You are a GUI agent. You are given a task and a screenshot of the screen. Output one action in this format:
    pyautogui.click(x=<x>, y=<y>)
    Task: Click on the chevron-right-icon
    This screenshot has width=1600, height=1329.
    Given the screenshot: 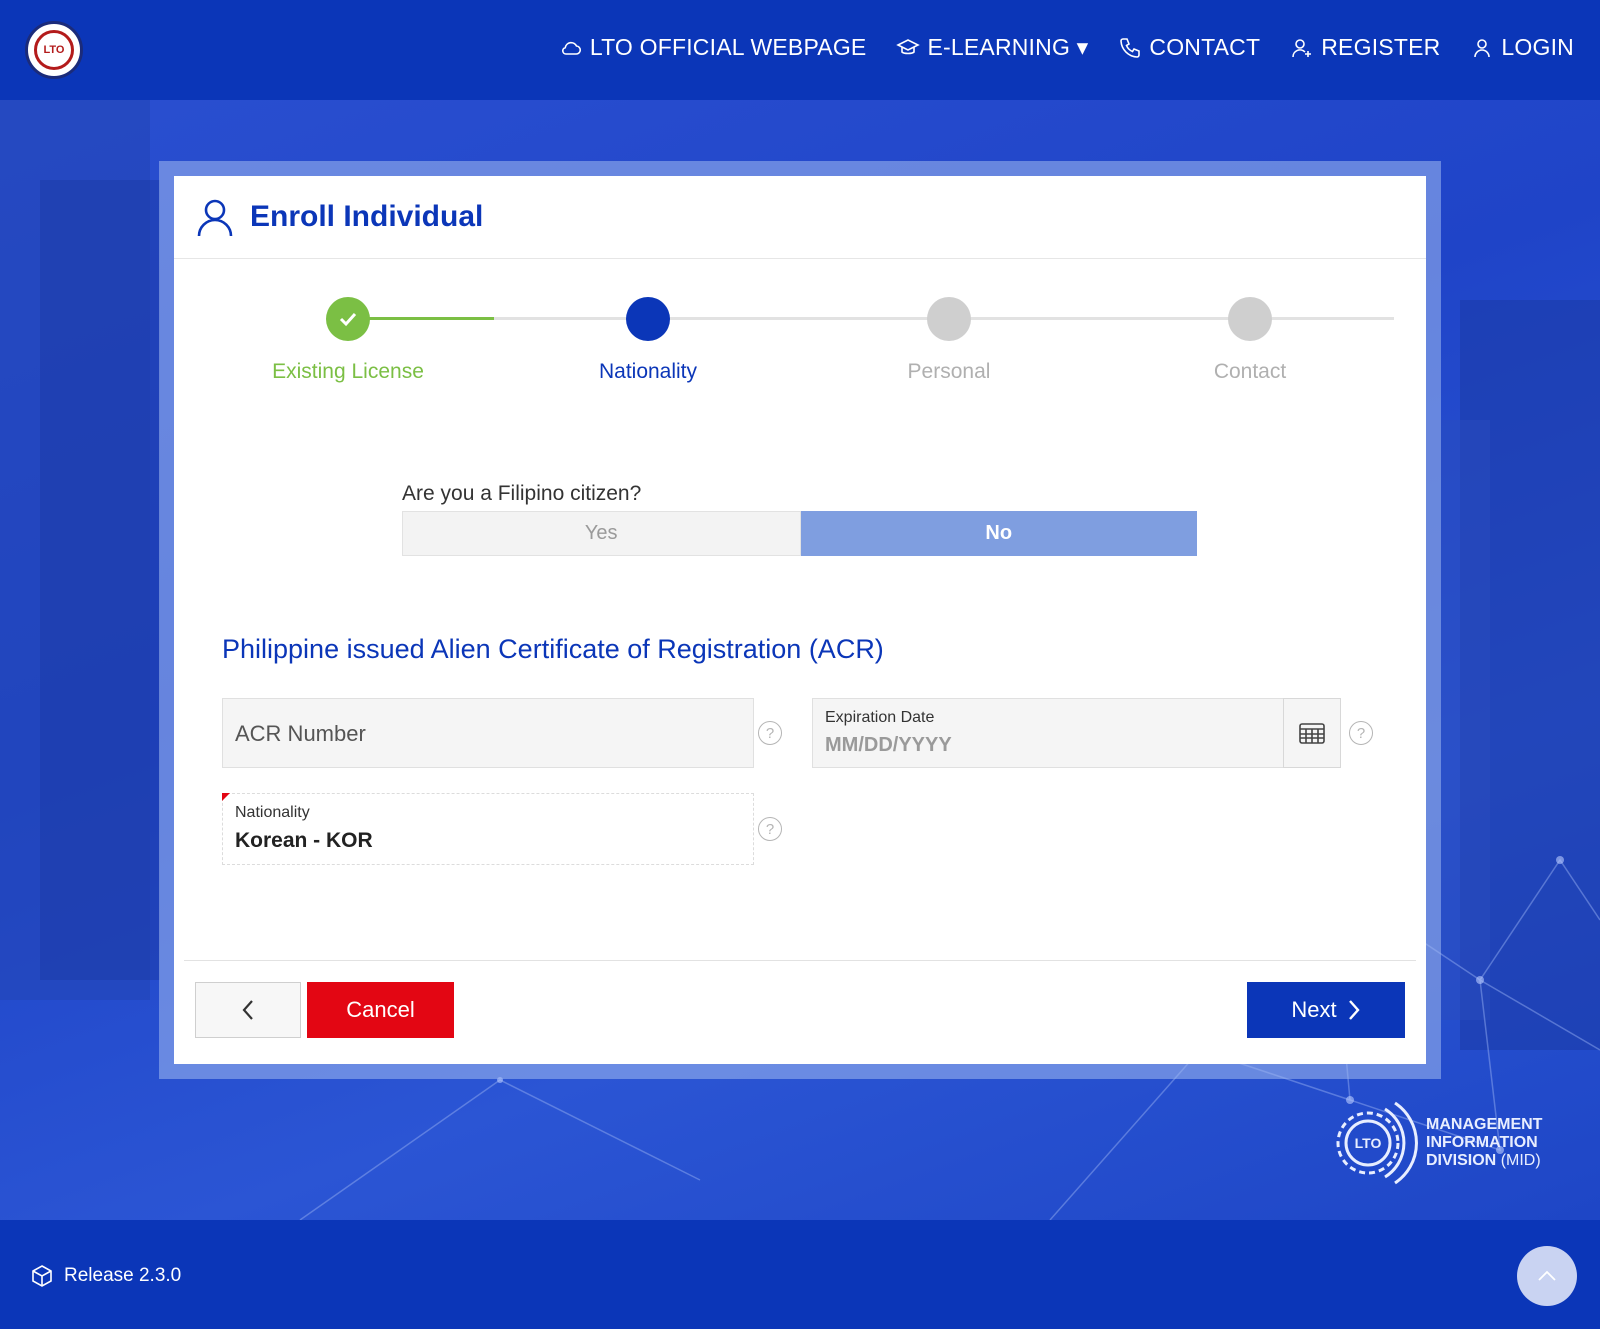 What is the action you would take?
    pyautogui.click(x=1354, y=1010)
    